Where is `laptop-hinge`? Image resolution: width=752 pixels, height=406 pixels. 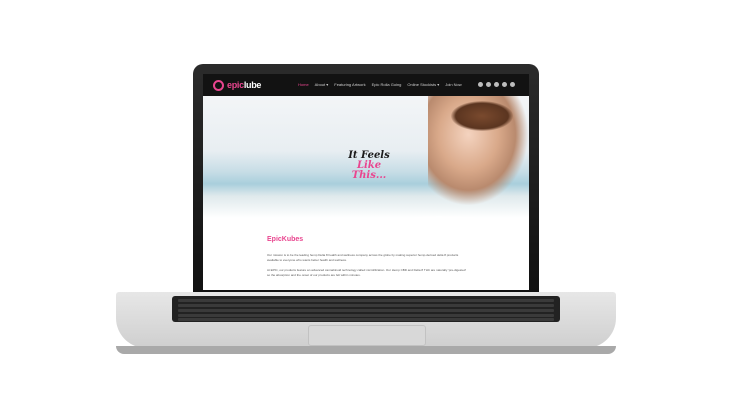
laptop-hinge is located at coordinates (366, 350).